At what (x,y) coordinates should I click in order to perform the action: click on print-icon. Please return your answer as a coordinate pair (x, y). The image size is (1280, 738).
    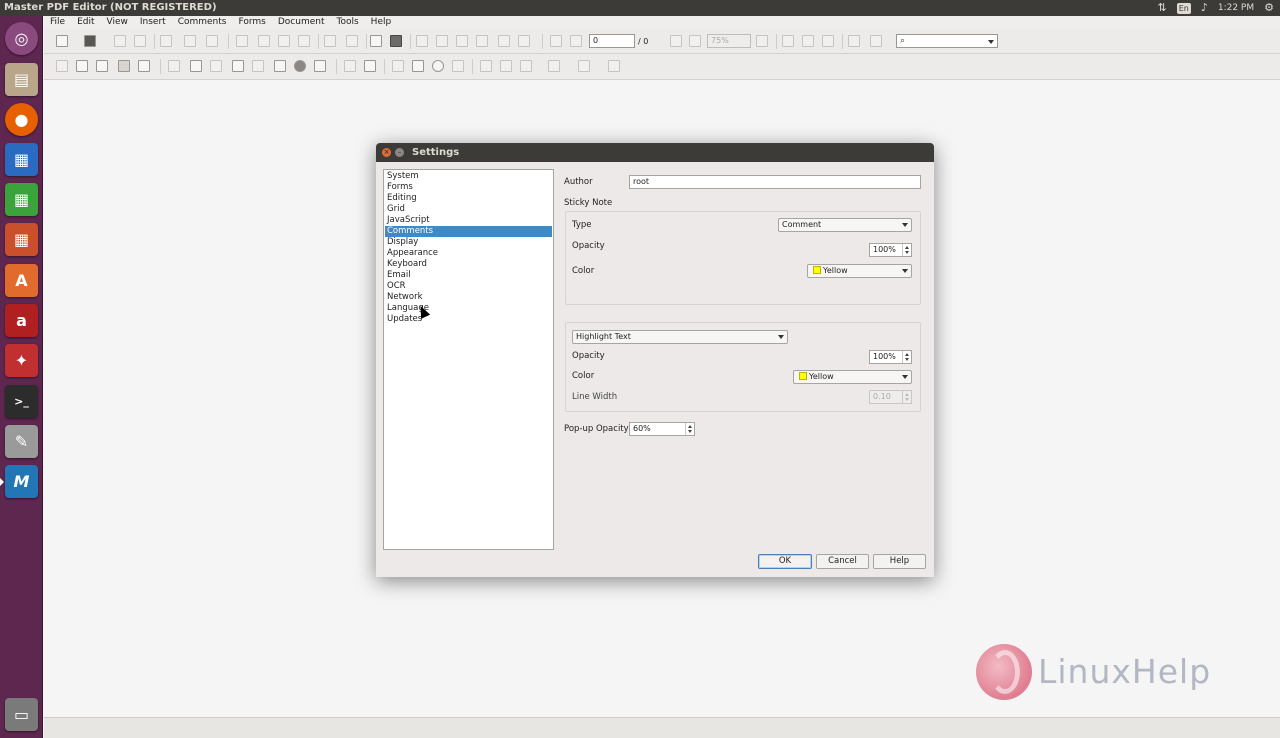
    Looking at the image, I should click on (190, 41).